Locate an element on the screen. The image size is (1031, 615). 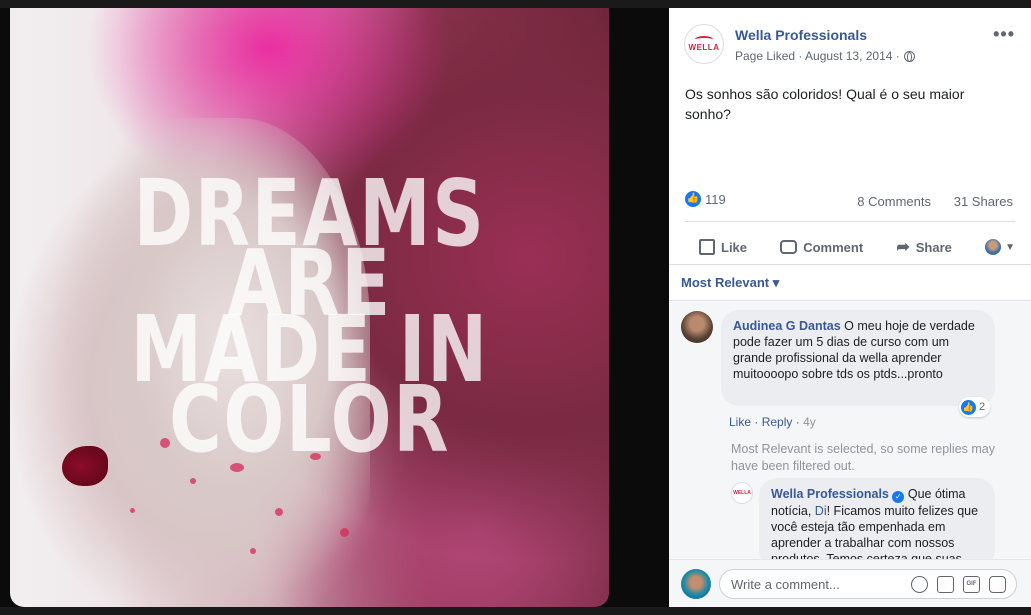
reply-avatar: WELLA is located at coordinates (742, 493).